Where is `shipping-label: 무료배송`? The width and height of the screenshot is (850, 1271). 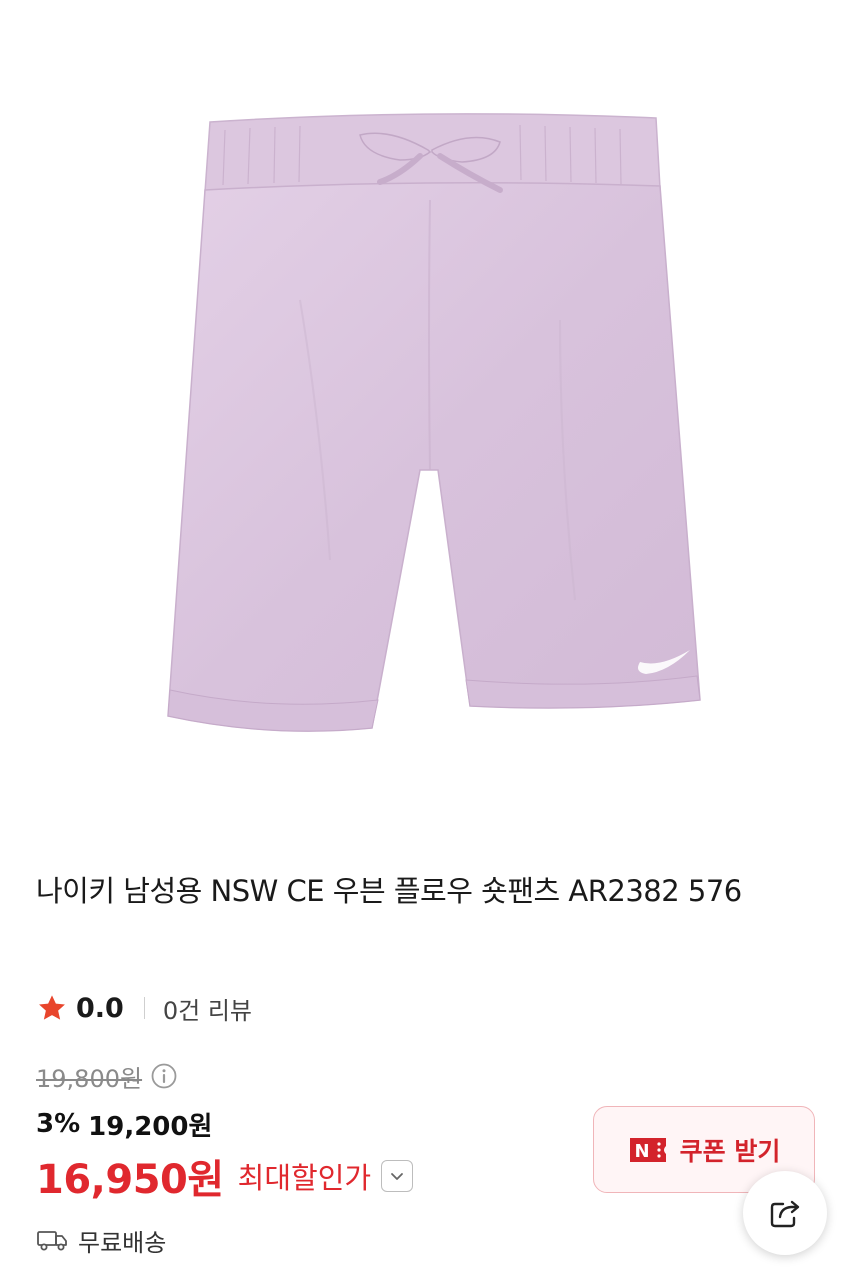
shipping-label: 무료배송 is located at coordinates (122, 1242).